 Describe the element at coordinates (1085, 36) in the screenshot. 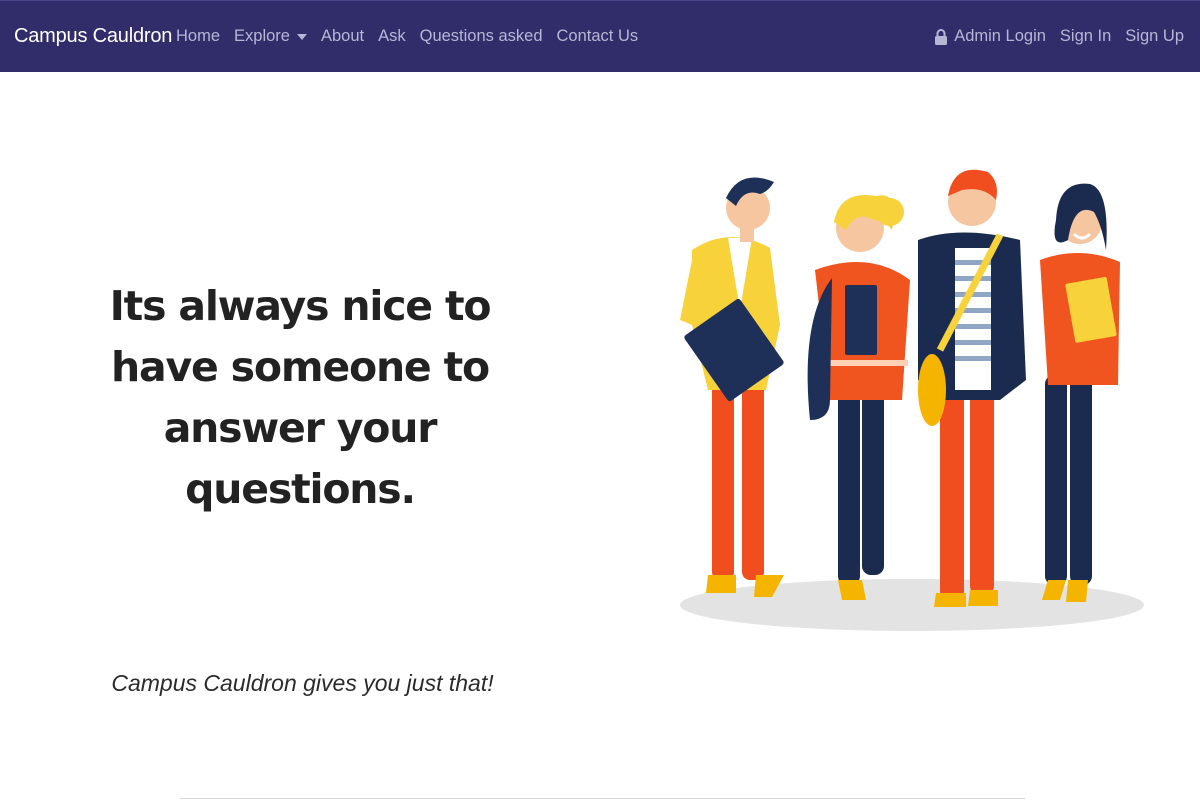

I see `nav-sign-in: Sign In` at that location.